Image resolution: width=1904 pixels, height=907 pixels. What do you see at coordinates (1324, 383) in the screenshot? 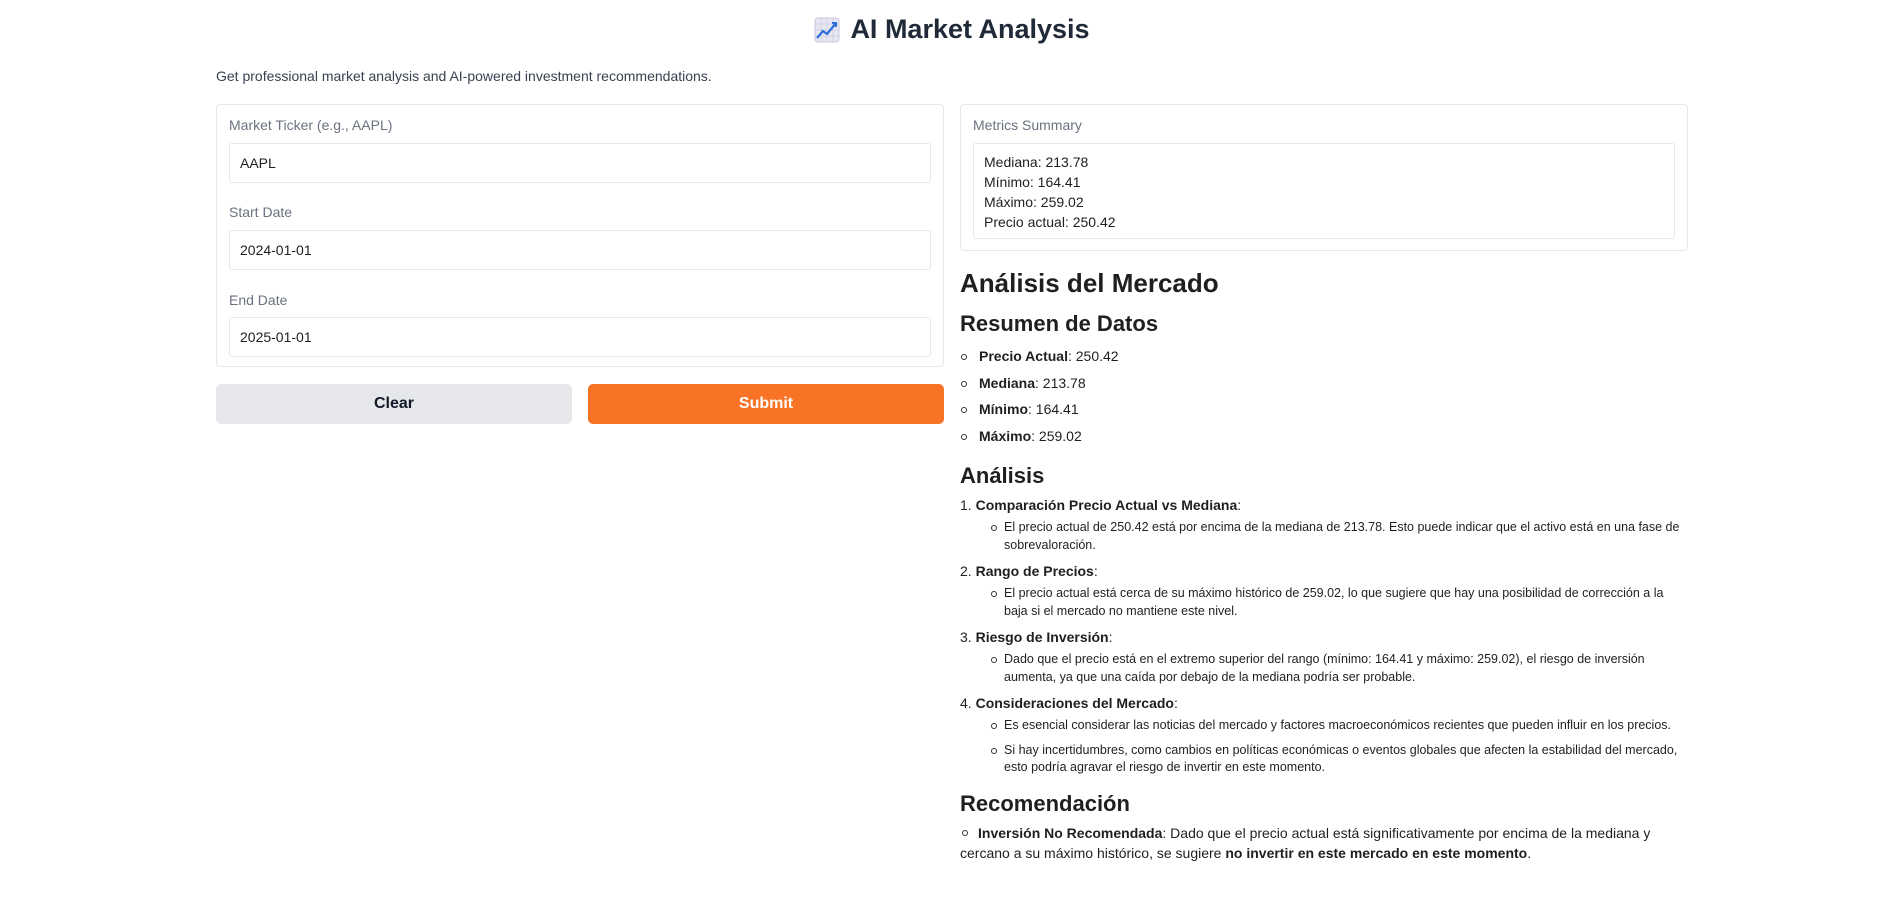
I see `list-item: Mediana: 213.78` at bounding box center [1324, 383].